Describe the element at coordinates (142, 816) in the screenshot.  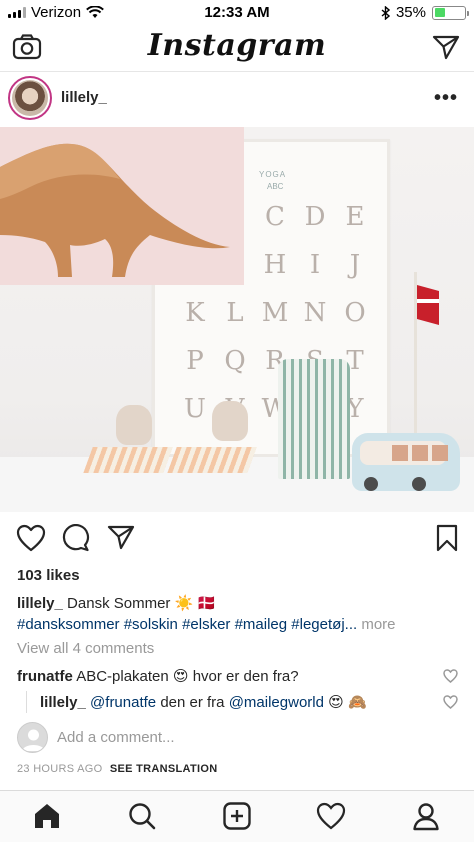
I see `search-icon` at that location.